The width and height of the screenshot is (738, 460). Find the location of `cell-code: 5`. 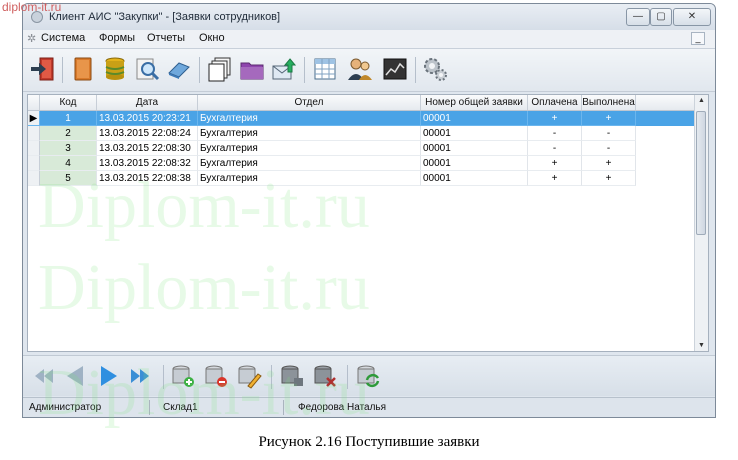

cell-code: 5 is located at coordinates (68, 178).